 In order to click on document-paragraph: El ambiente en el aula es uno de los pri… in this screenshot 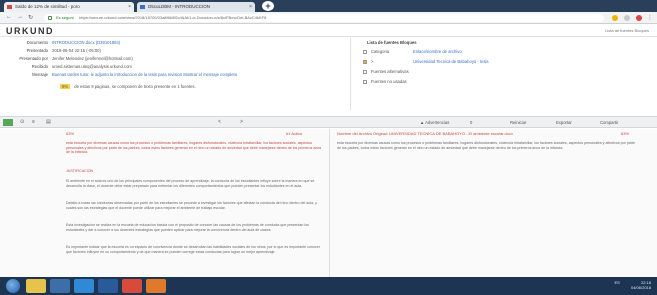, I will do `click(190, 183)`.